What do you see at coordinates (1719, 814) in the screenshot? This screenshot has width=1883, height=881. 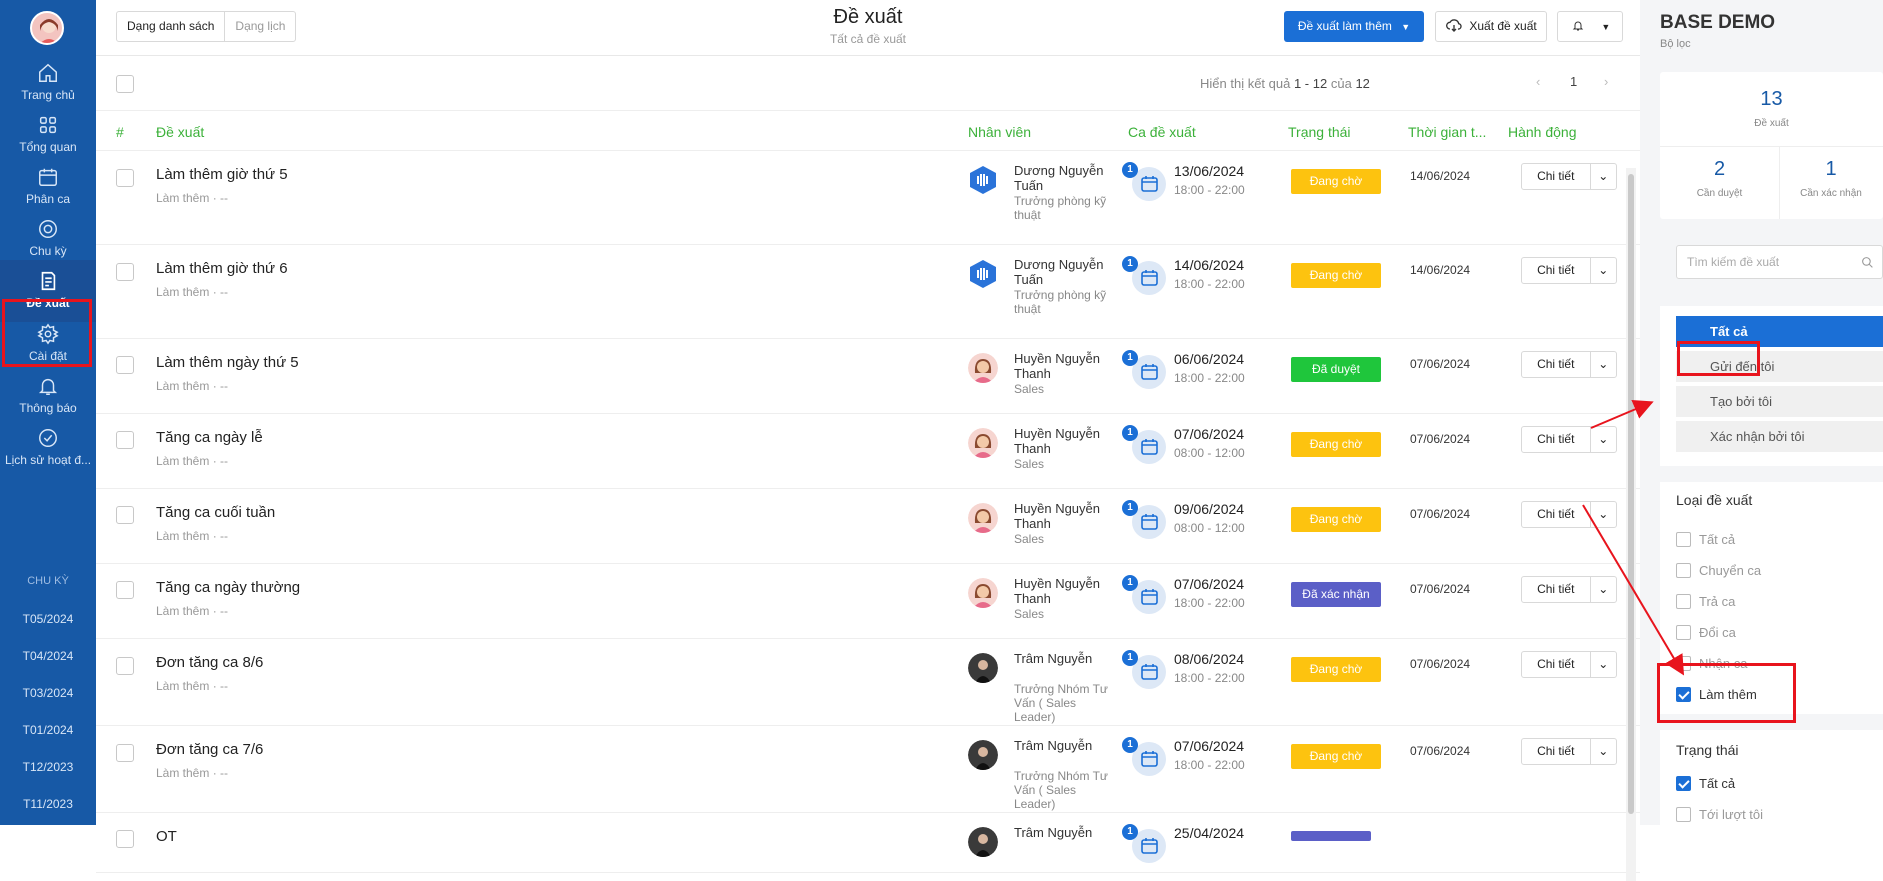 I see `filter-checkbox: Tới lượt tôi` at bounding box center [1719, 814].